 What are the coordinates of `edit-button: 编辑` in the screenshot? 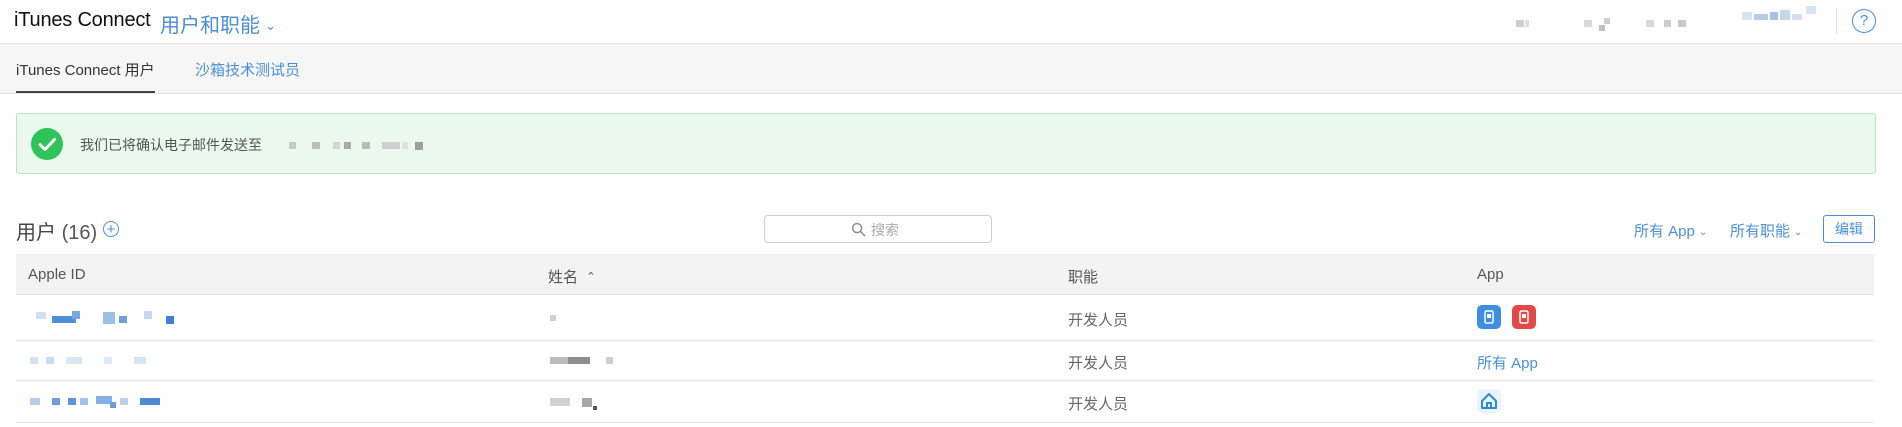 It's located at (1849, 229).